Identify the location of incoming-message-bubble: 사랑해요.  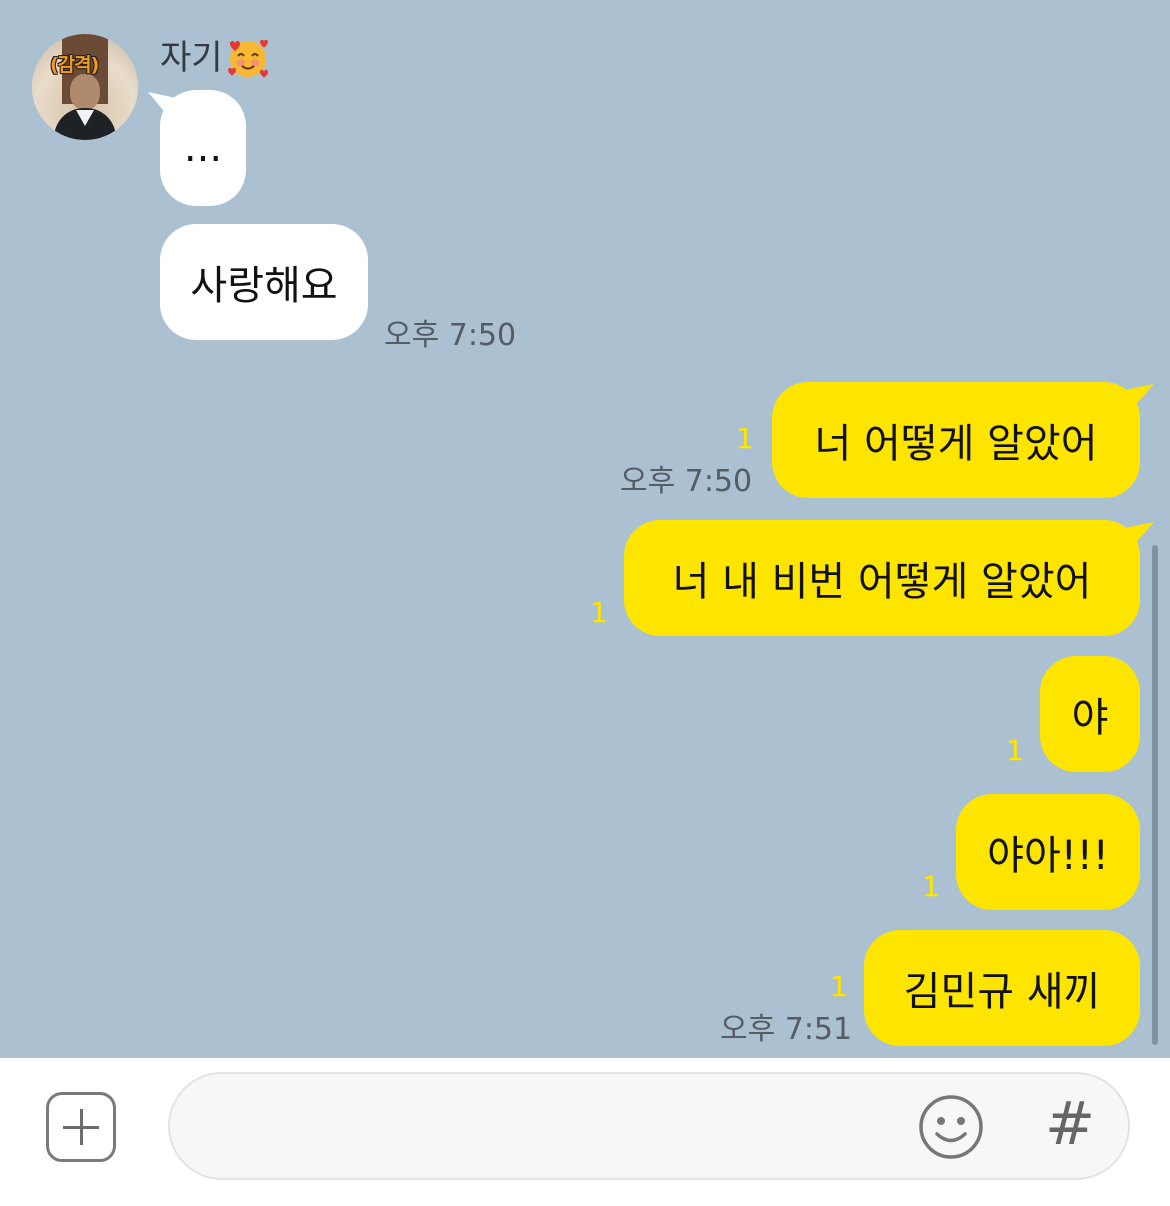
(264, 282).